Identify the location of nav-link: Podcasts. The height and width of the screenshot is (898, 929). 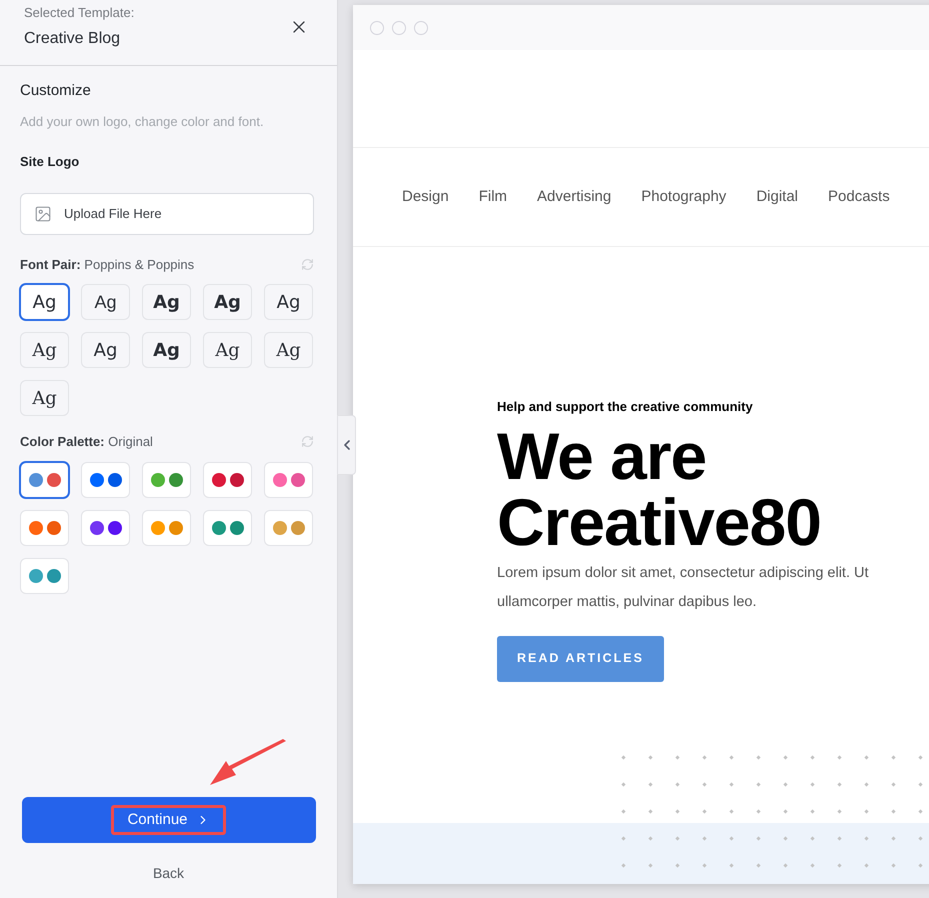
(859, 197).